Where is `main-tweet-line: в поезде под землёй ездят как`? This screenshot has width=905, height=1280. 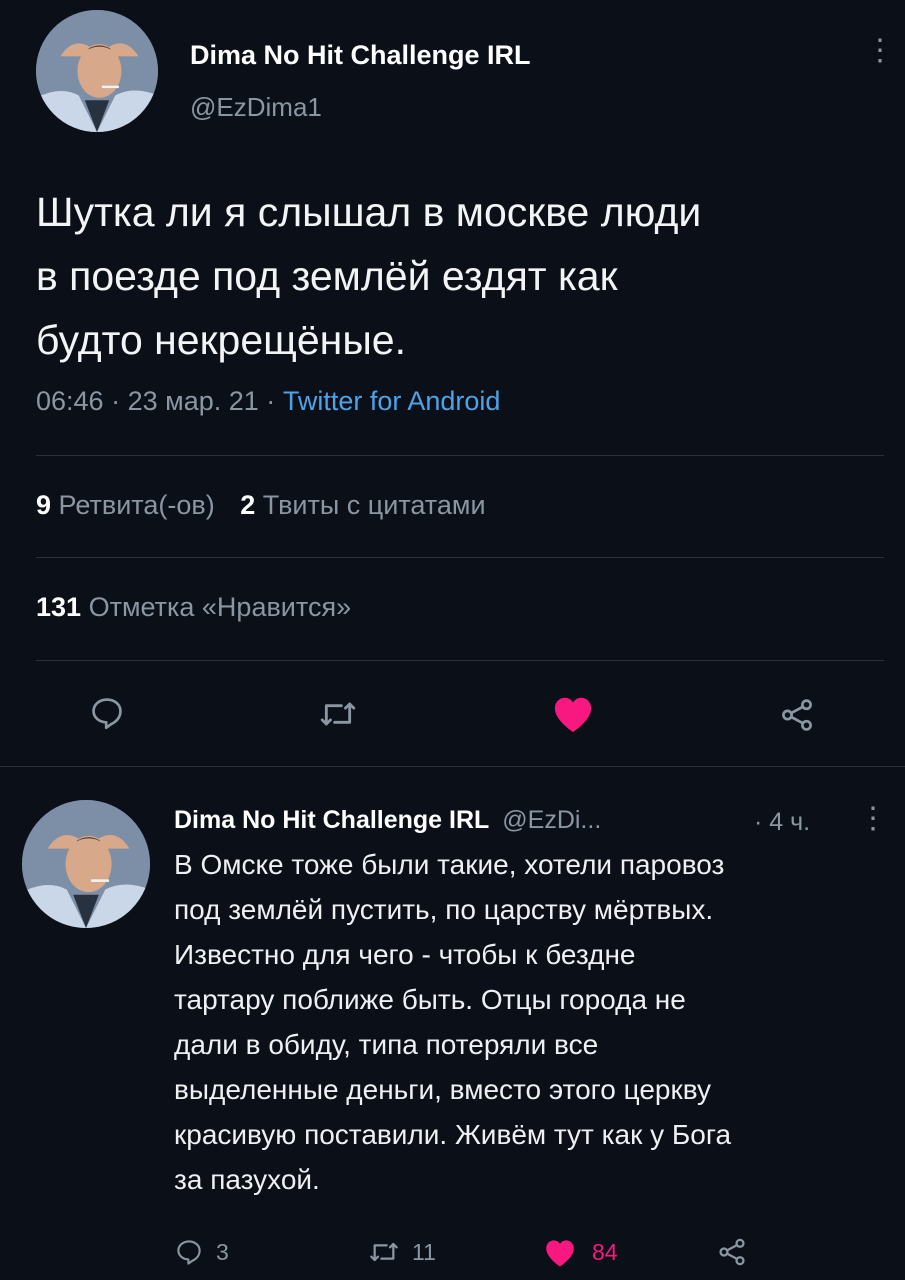 main-tweet-line: в поезде под землёй ездят как is located at coordinates (327, 276).